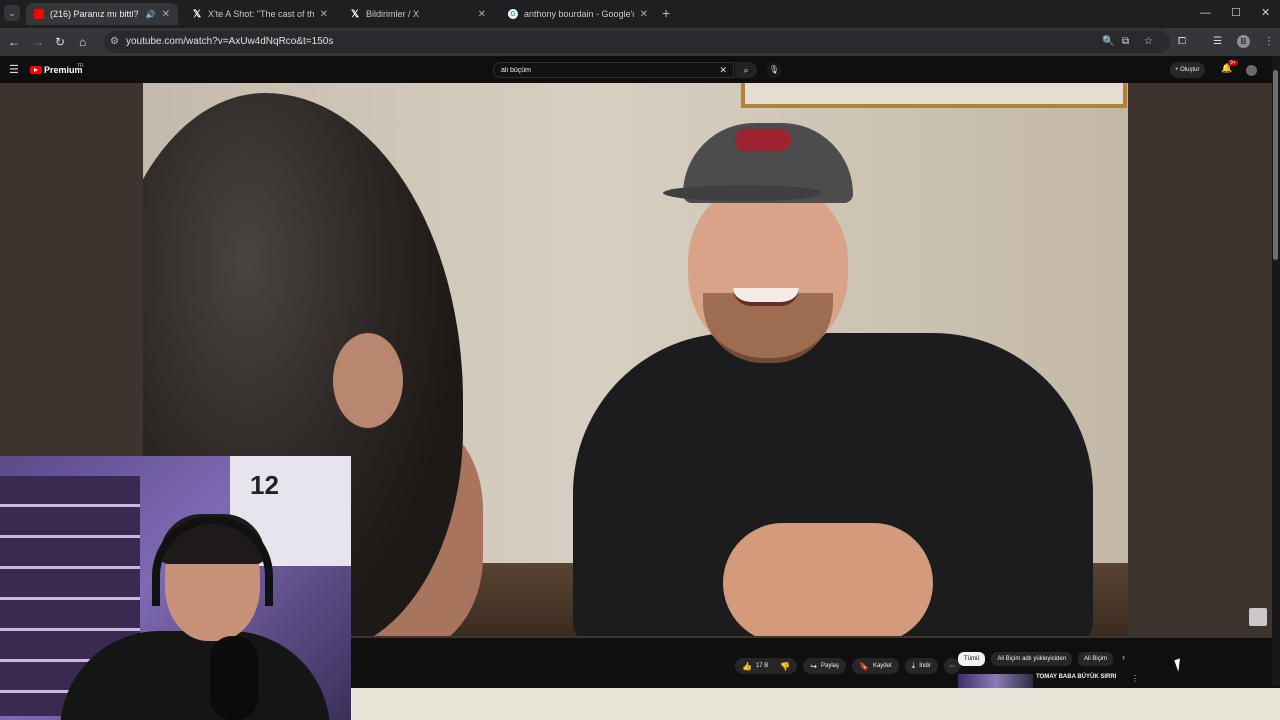 The image size is (1280, 720). Describe the element at coordinates (1032, 659) in the screenshot. I see `chip-from-uploader: Ali Biçim adlı yükleyiciden` at that location.